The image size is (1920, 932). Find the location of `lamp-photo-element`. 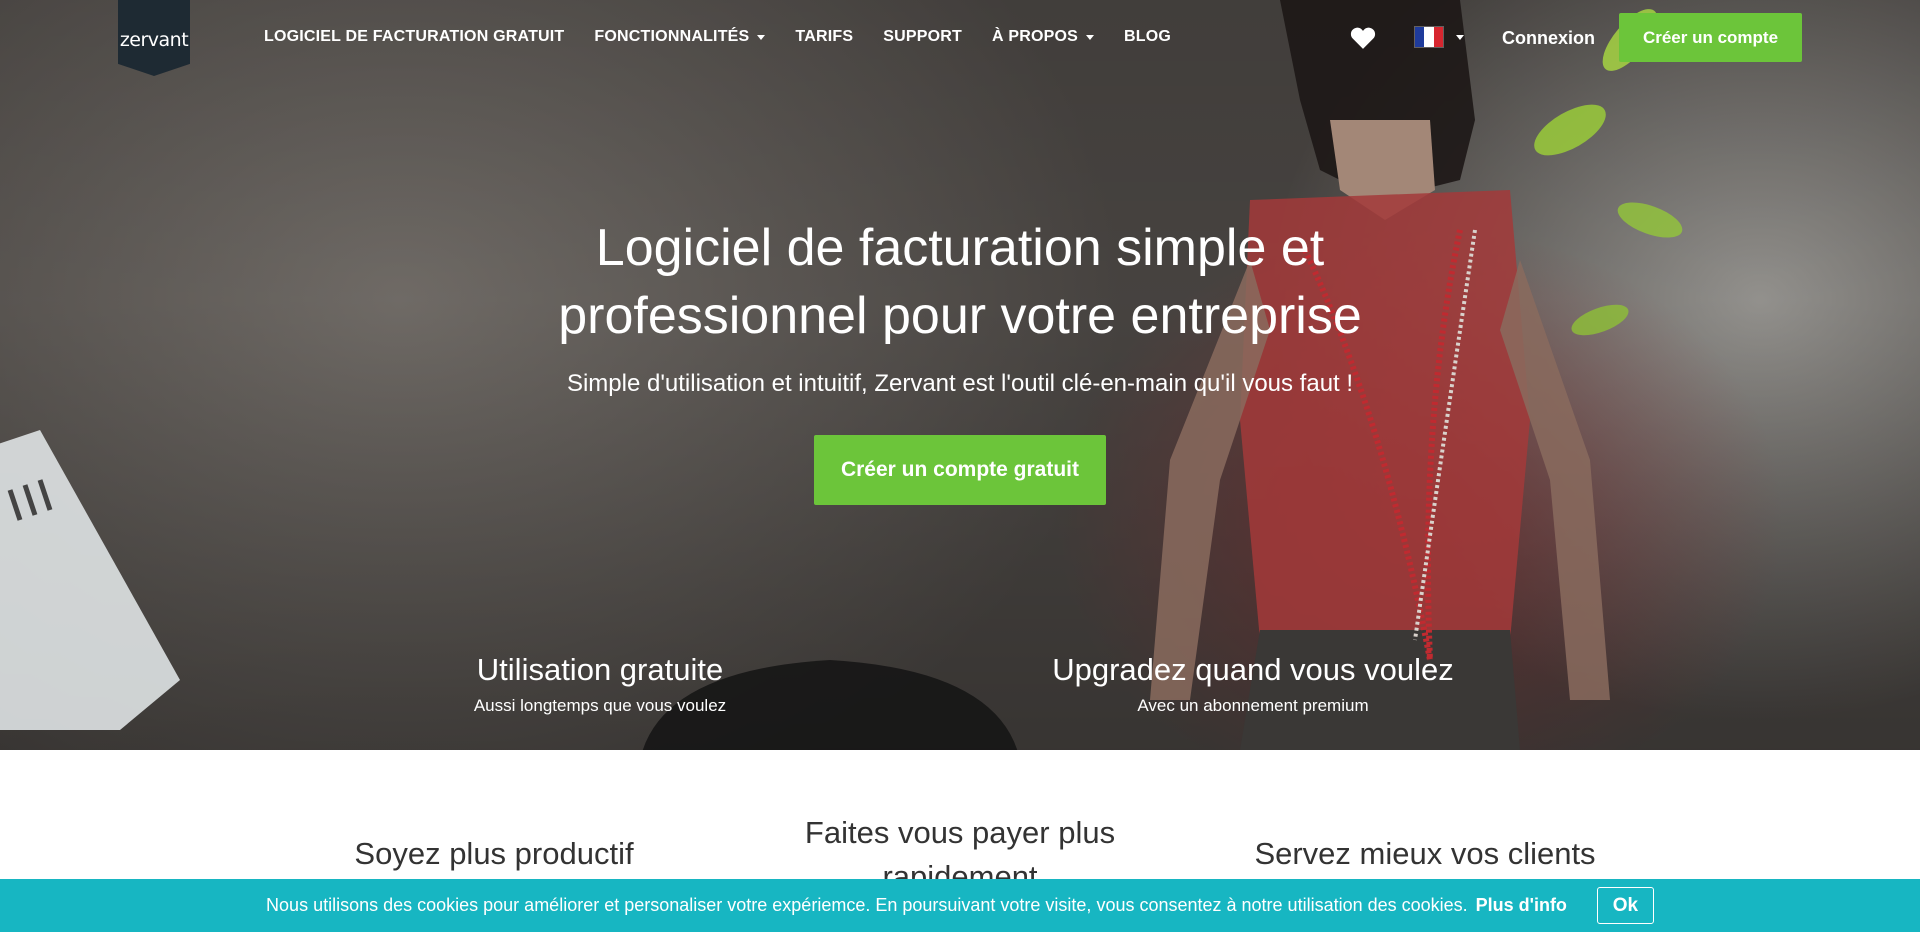

lamp-photo-element is located at coordinates (90, 580).